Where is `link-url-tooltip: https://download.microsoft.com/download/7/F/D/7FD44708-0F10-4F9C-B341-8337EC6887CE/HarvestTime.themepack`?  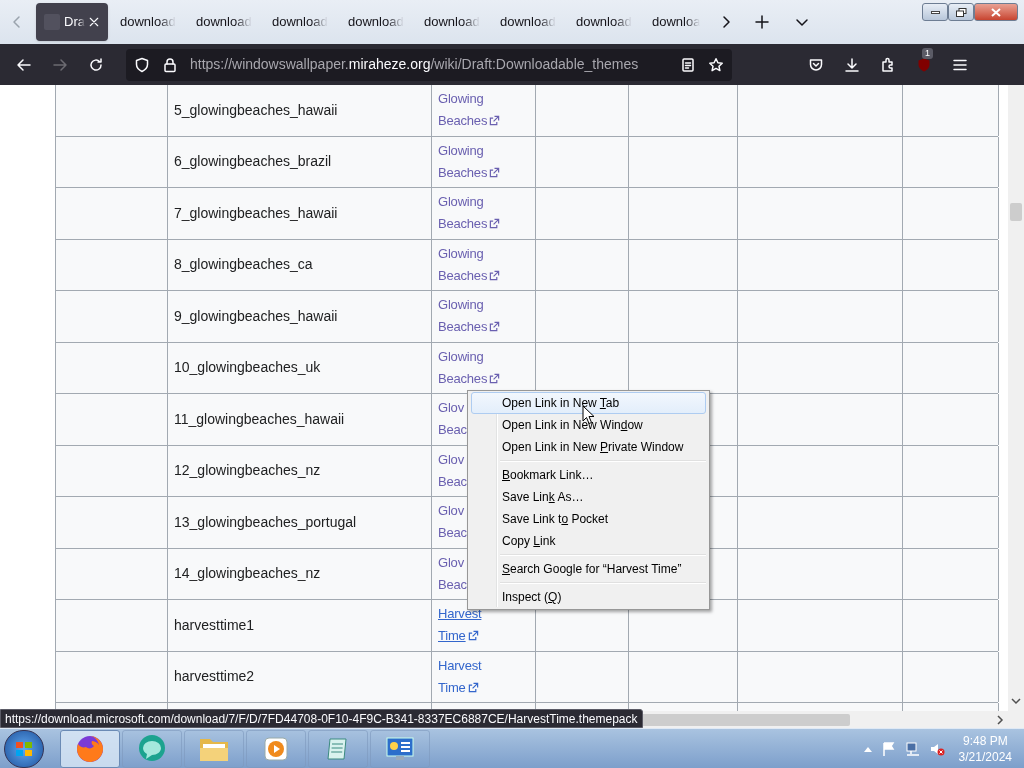 link-url-tooltip: https://download.microsoft.com/download/7/F/D/7FD44708-0F10-4F9C-B341-8337EC6887CE/HarvestTime.themepack is located at coordinates (321, 718).